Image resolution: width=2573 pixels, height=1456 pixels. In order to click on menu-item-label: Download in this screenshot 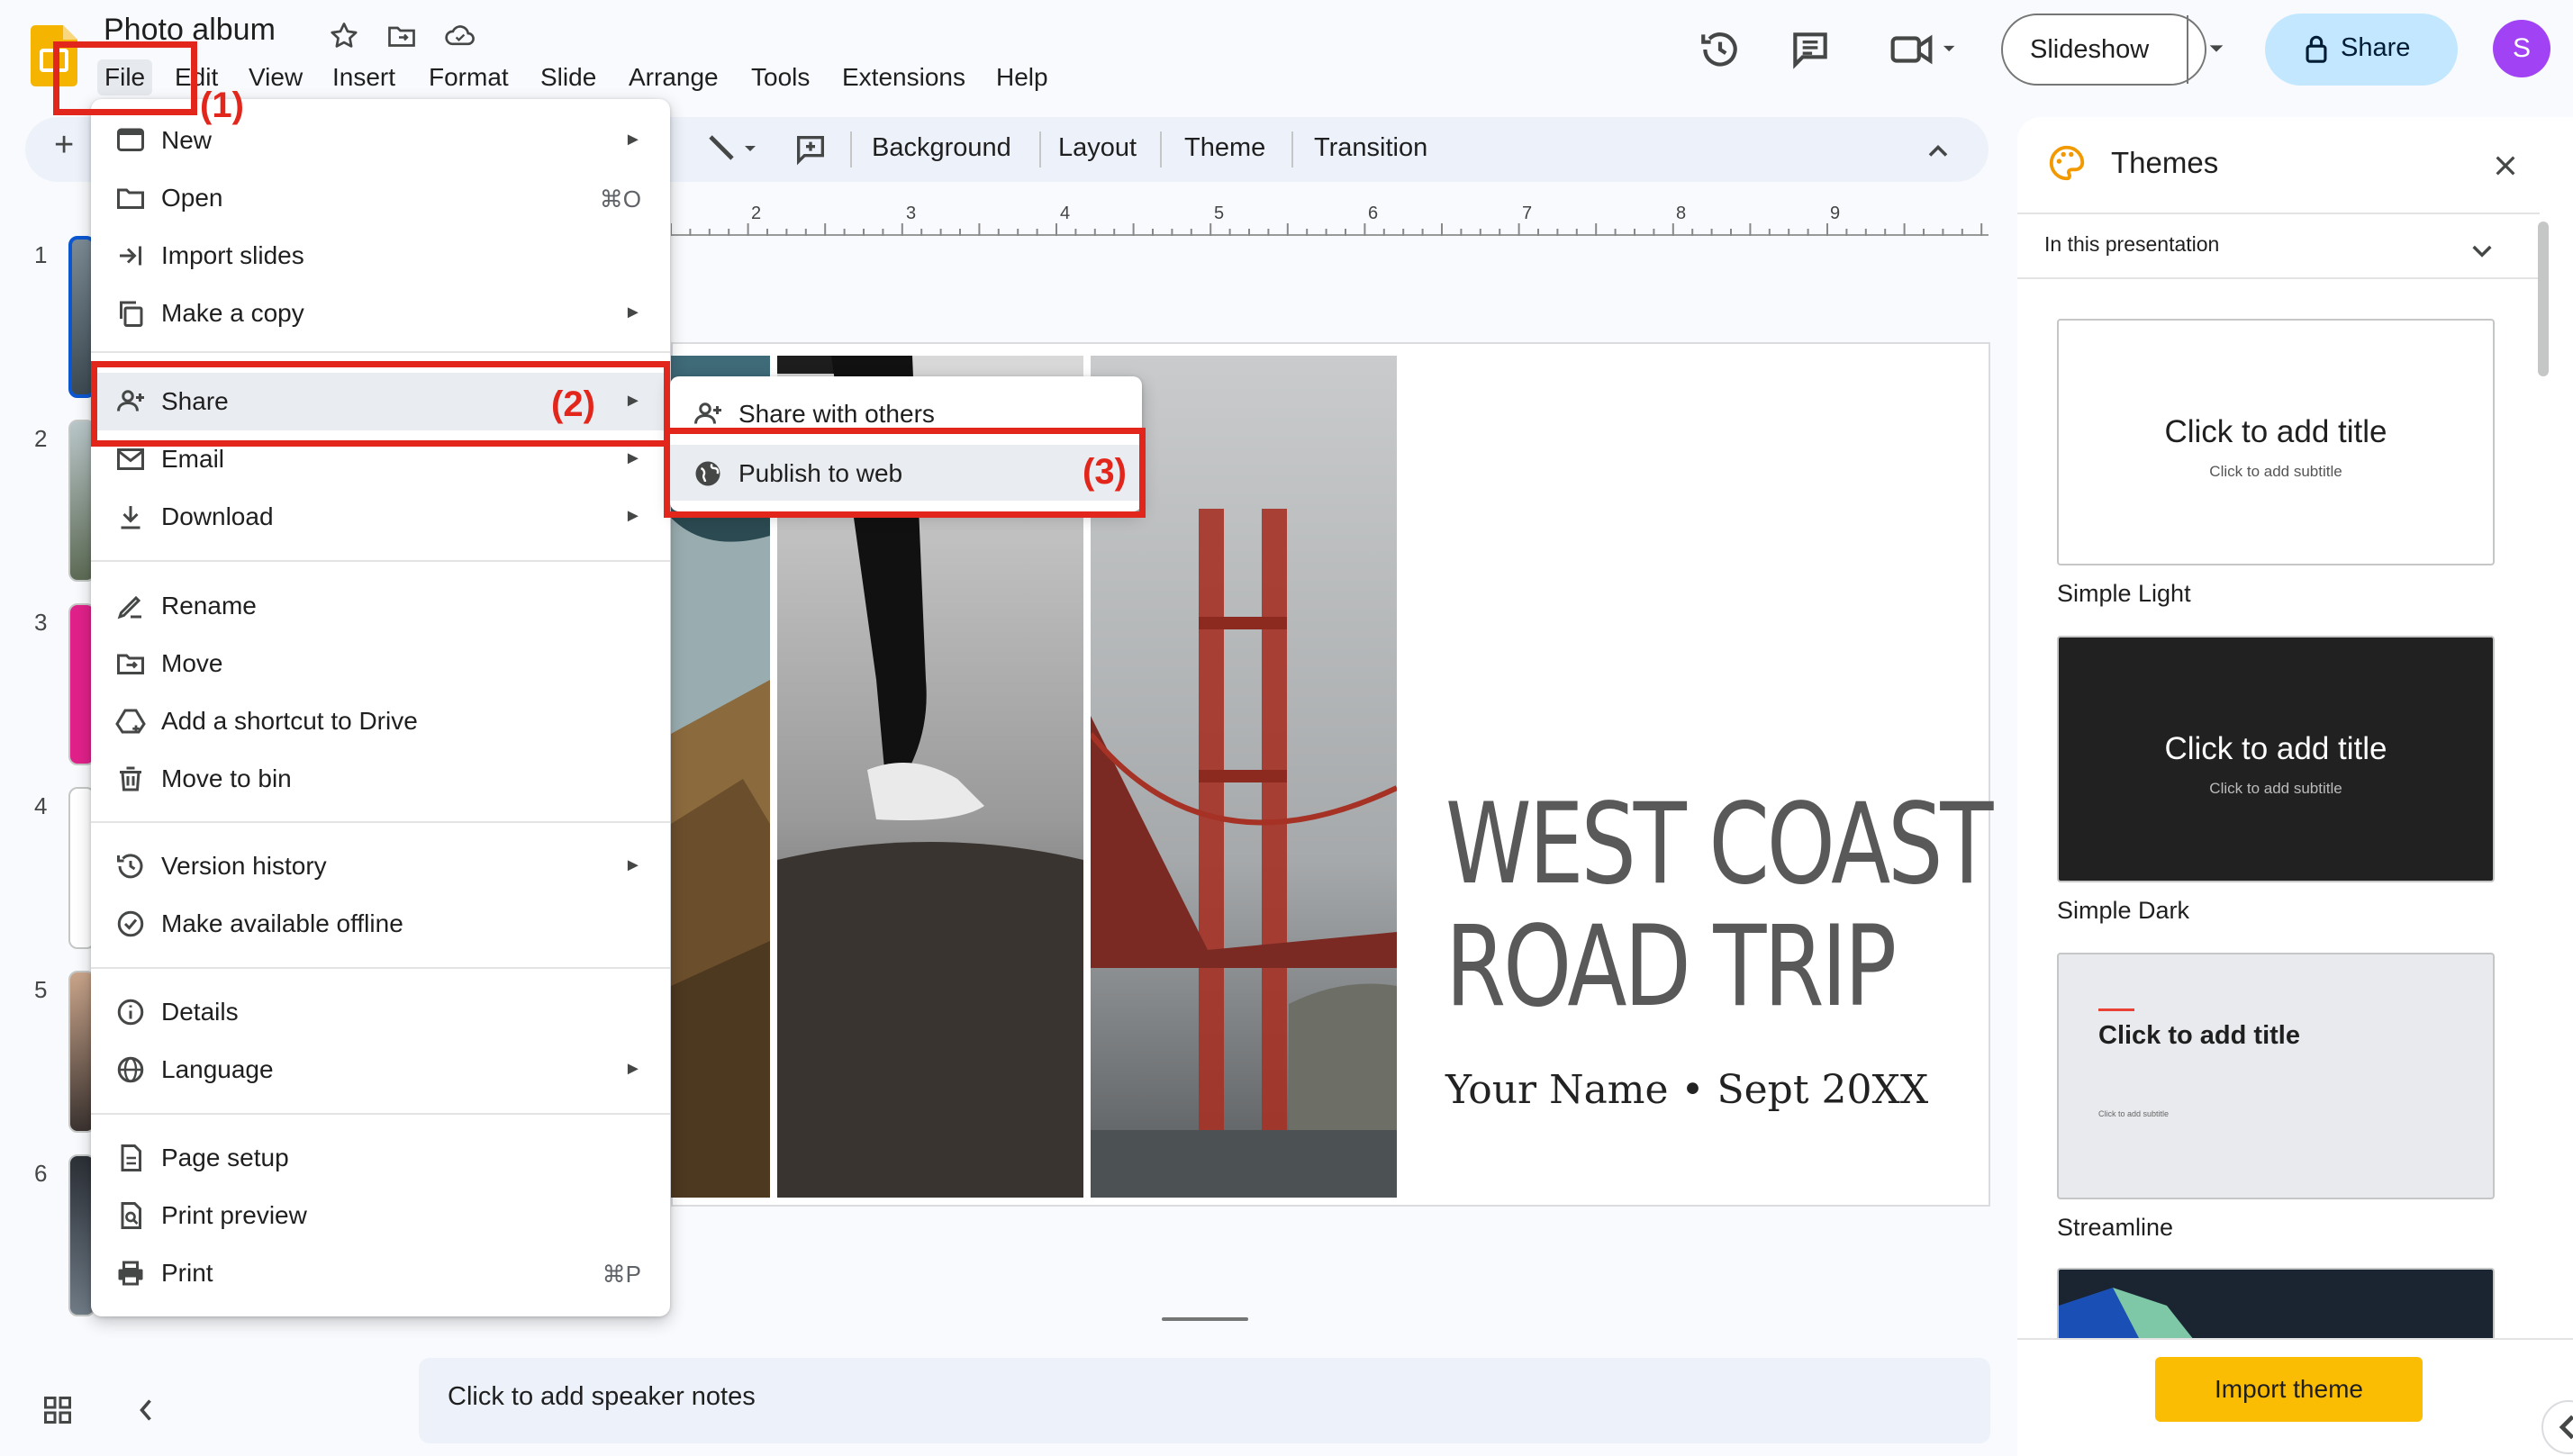, I will do `click(217, 516)`.